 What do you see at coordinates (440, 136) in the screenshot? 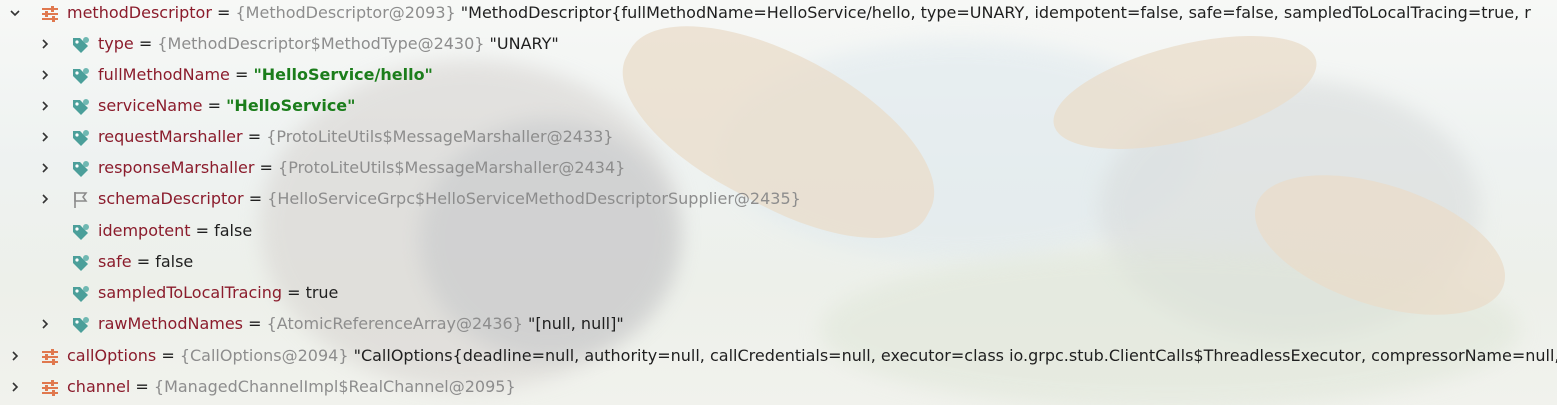
I see `object-ref: {ProtoLiteUtils$MessageMarshaller@2433}` at bounding box center [440, 136].